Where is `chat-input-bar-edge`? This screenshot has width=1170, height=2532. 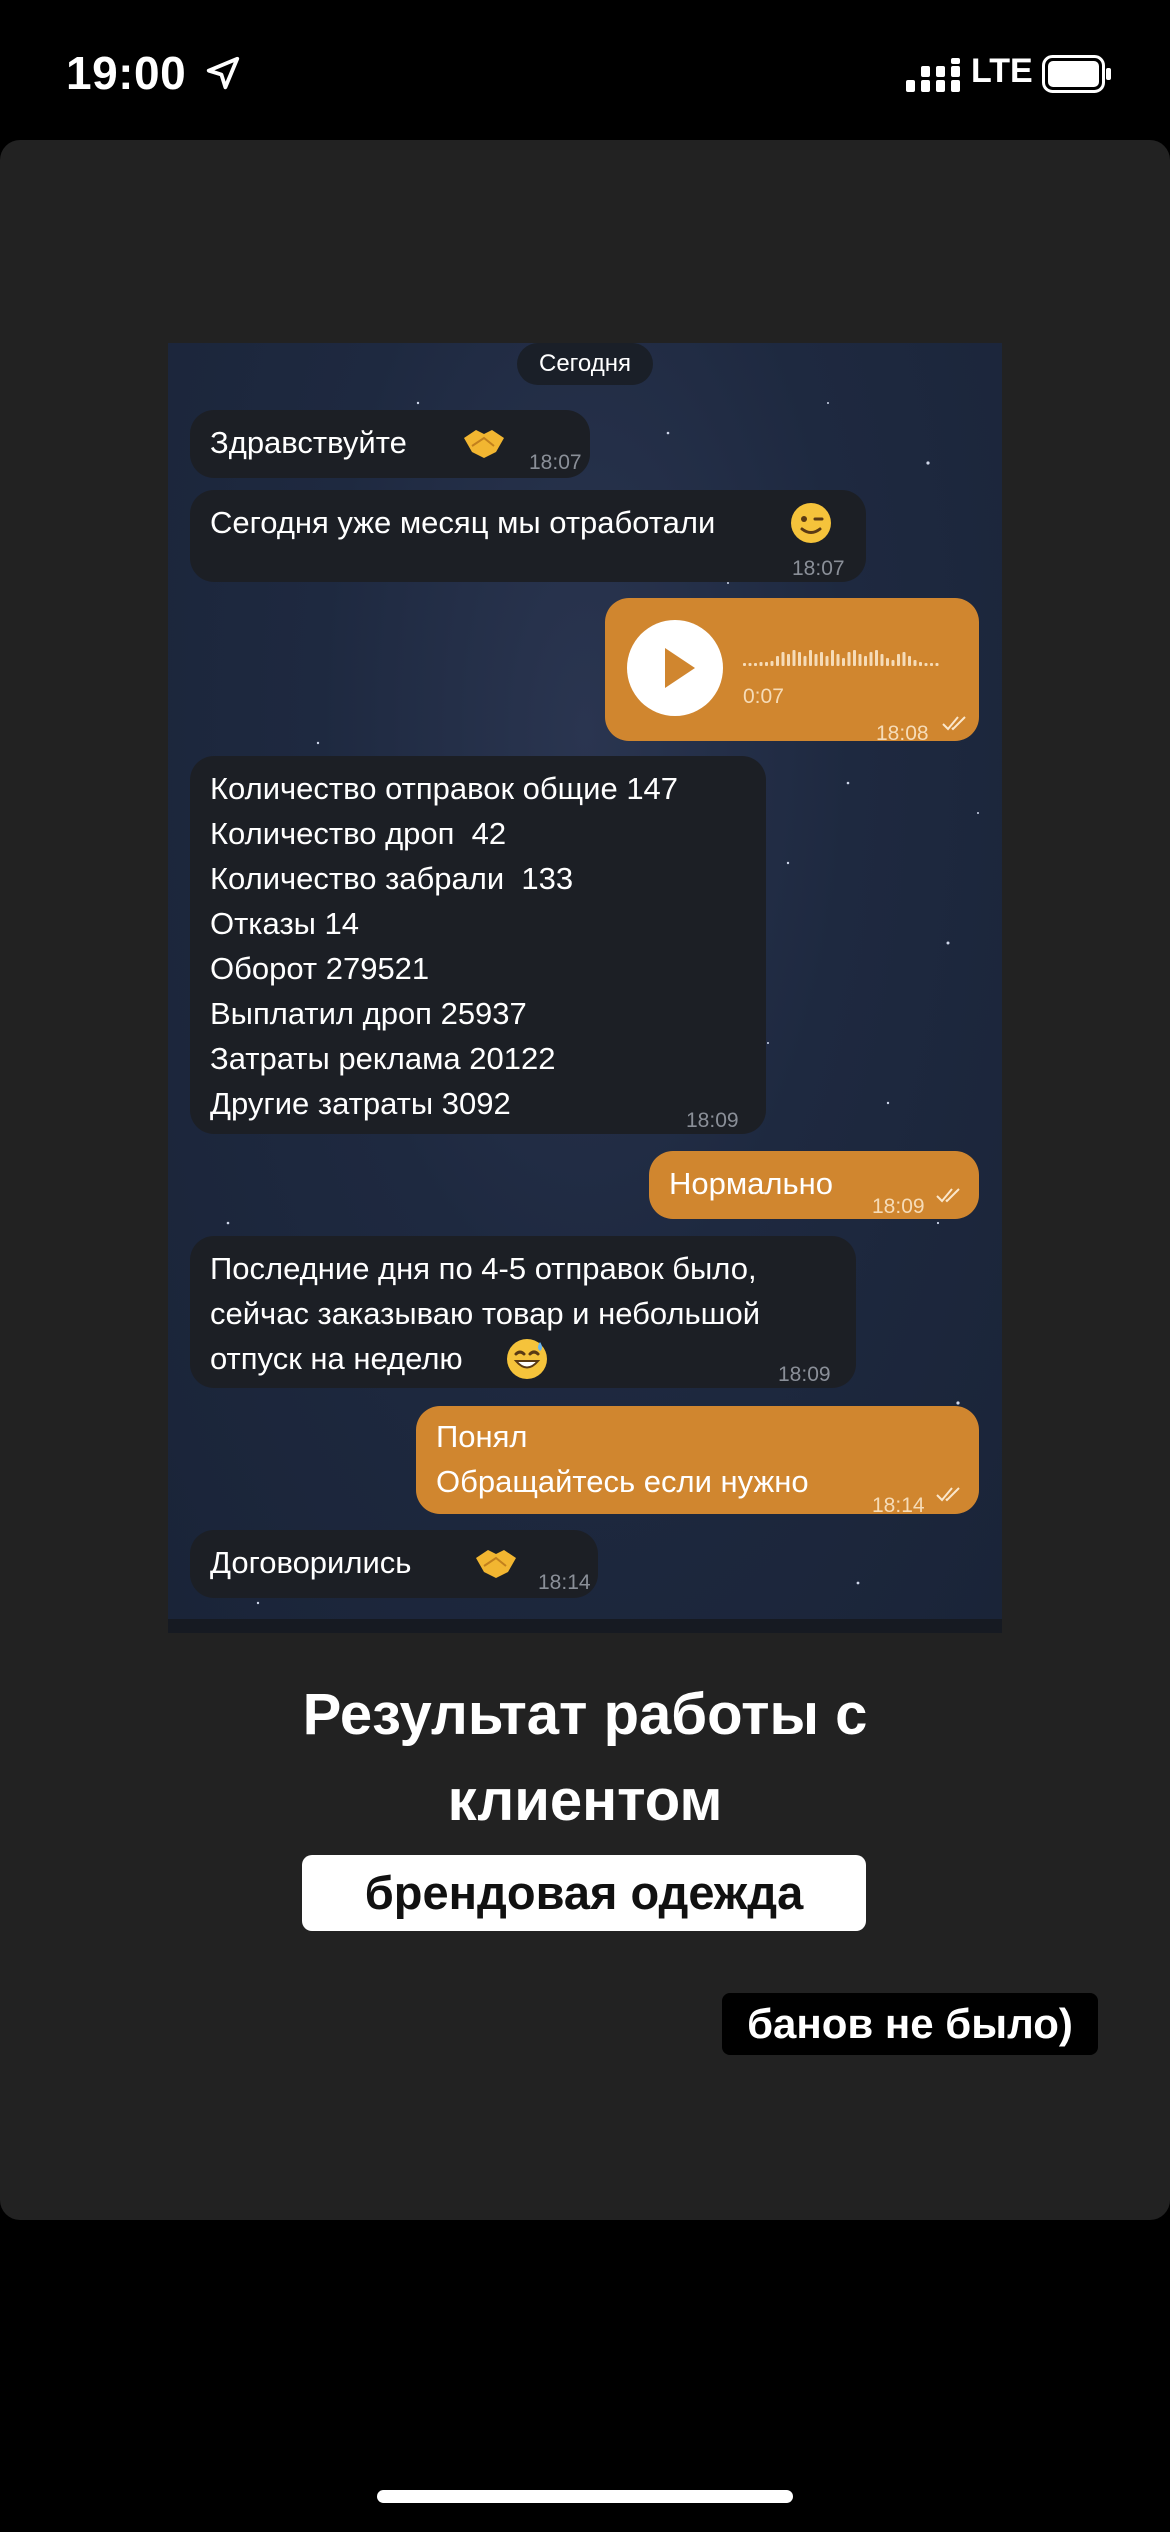 chat-input-bar-edge is located at coordinates (585, 1626).